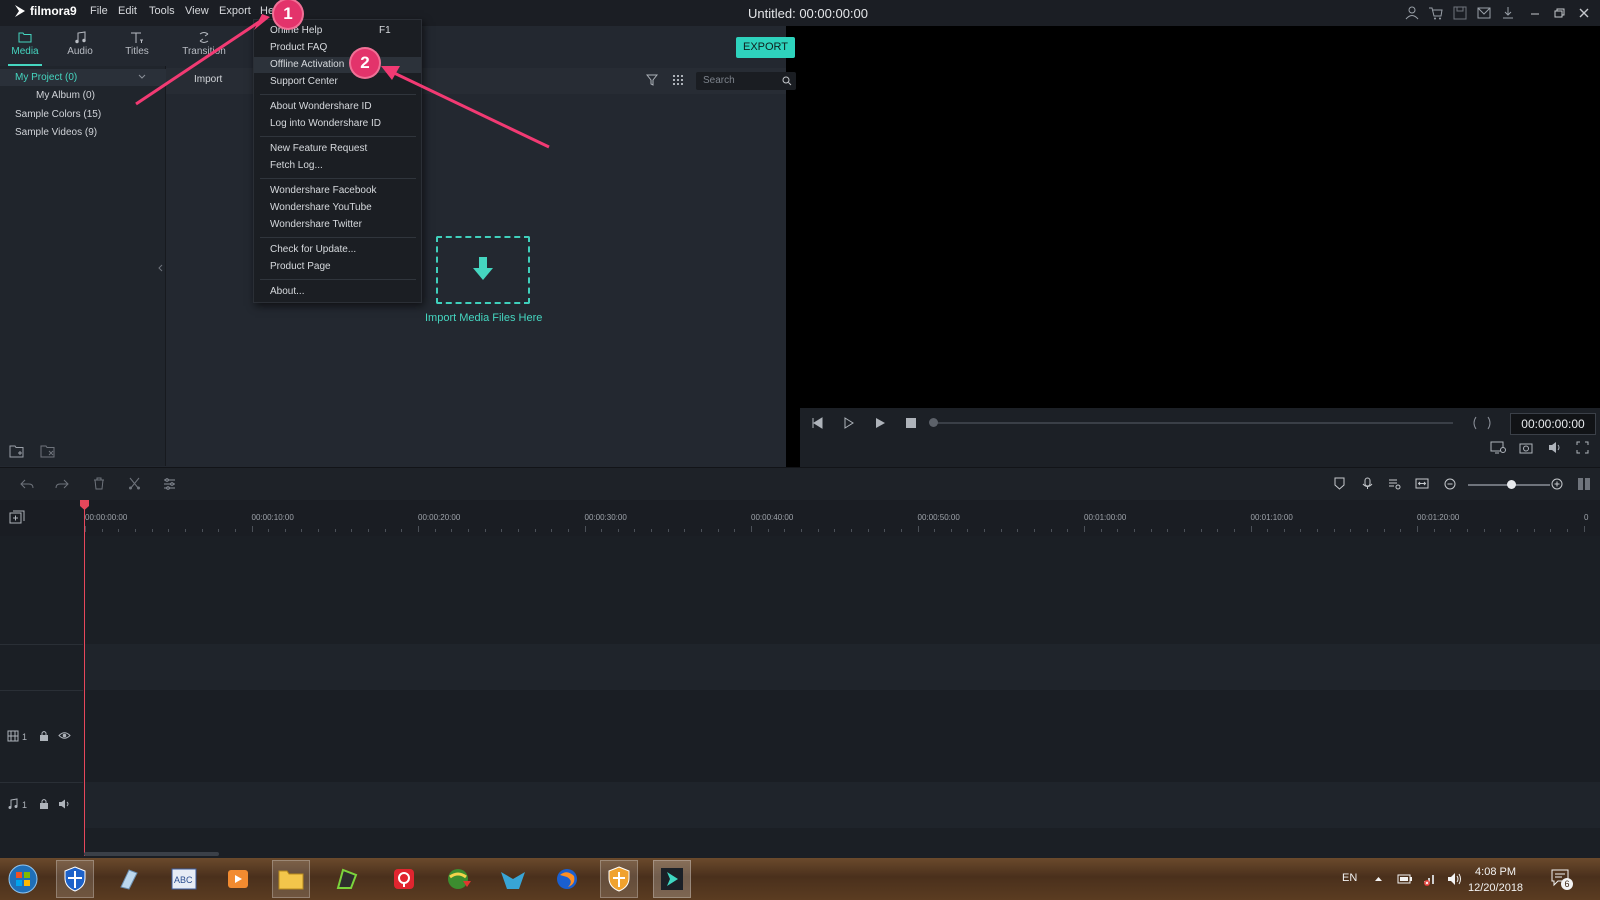  I want to click on video-track-lane, so click(842, 736).